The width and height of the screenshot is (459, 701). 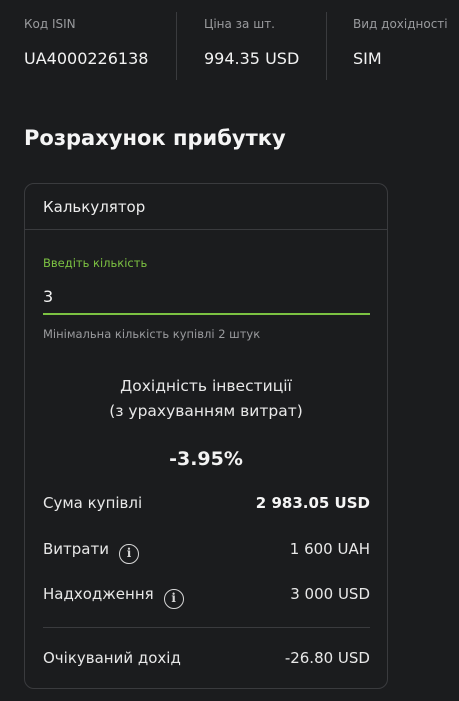 What do you see at coordinates (252, 58) in the screenshot?
I see `price-value: 994.35 USD` at bounding box center [252, 58].